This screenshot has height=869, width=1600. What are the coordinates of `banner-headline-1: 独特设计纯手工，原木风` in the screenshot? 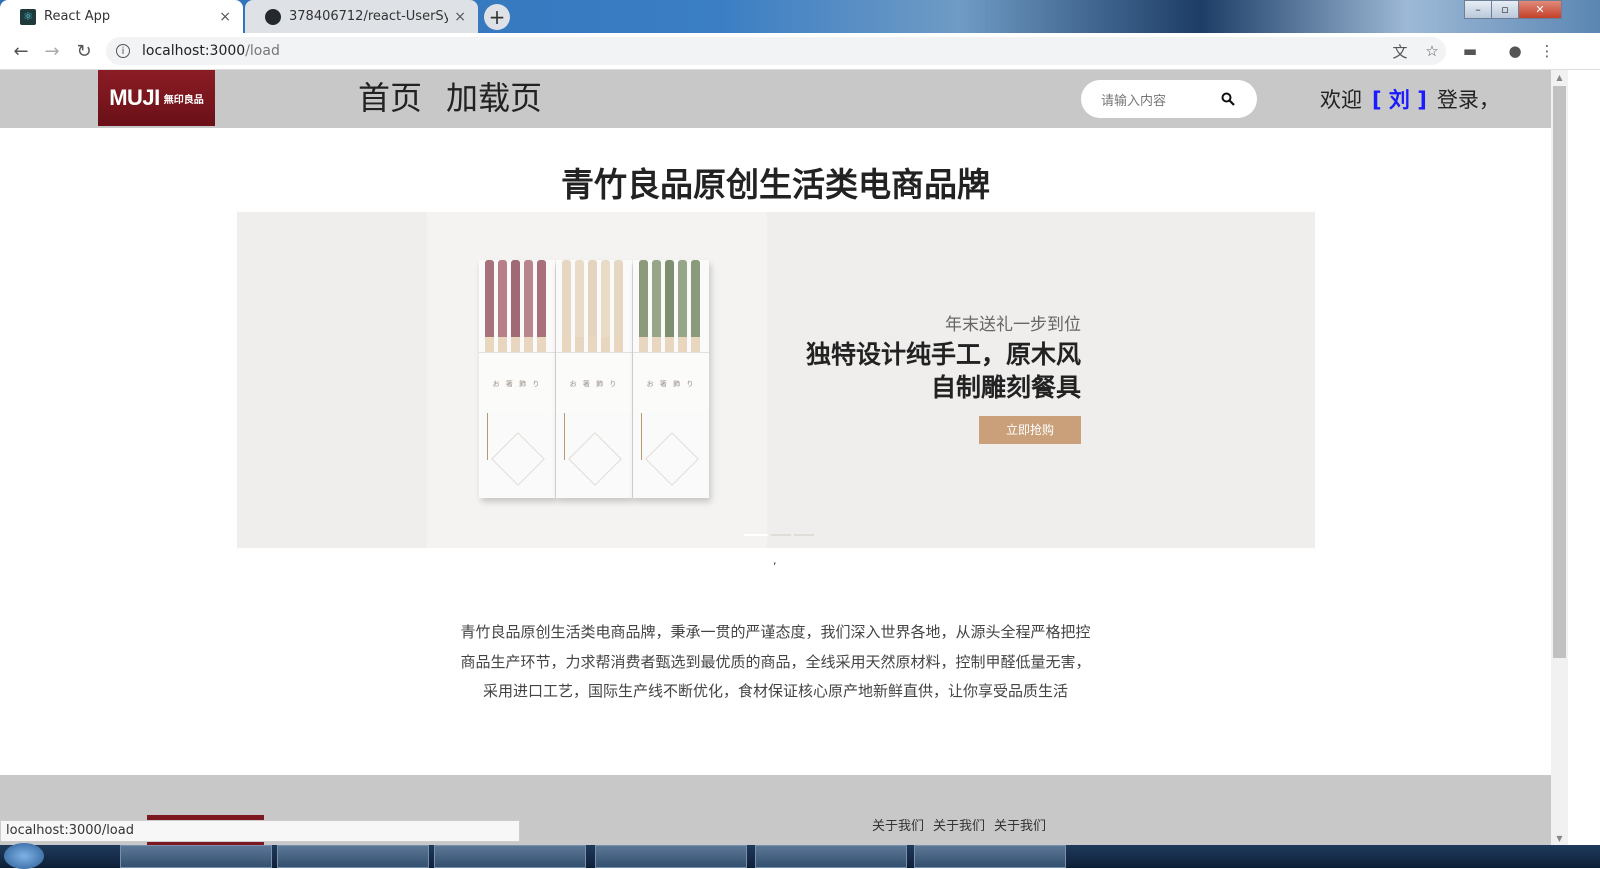 It's located at (943, 354).